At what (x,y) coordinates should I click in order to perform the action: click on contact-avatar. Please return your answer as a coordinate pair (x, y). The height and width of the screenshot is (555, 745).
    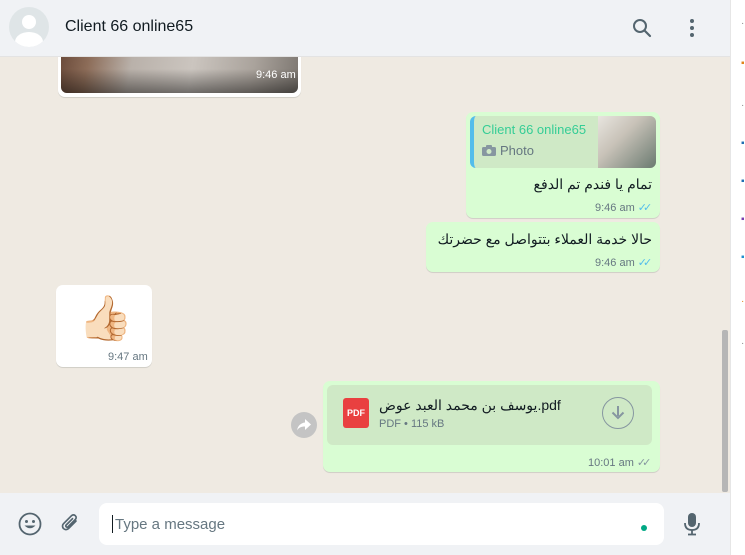
    Looking at the image, I should click on (29, 27).